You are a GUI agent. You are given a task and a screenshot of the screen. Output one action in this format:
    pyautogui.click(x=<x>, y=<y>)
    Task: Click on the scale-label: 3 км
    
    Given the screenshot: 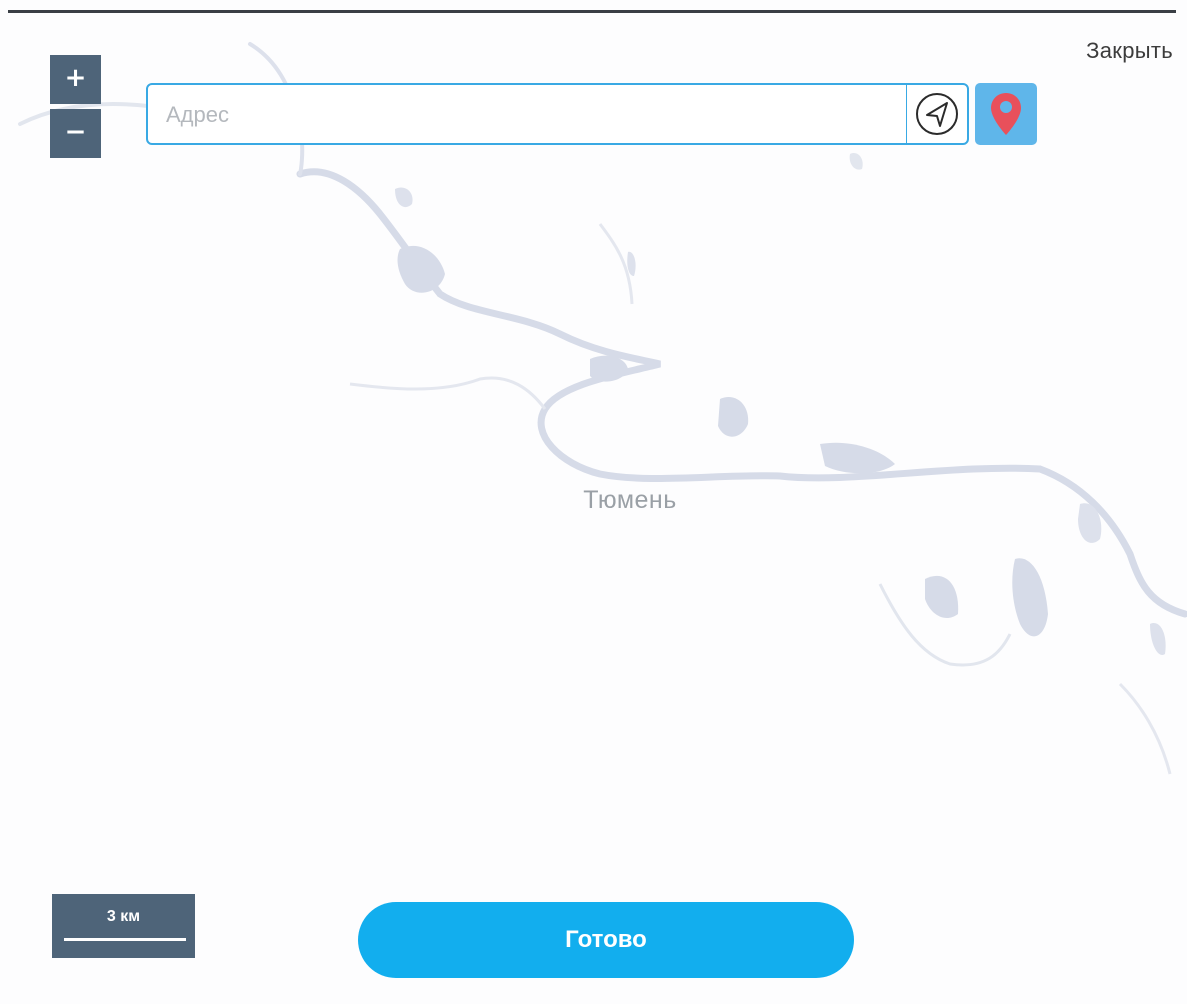 What is the action you would take?
    pyautogui.click(x=123, y=916)
    